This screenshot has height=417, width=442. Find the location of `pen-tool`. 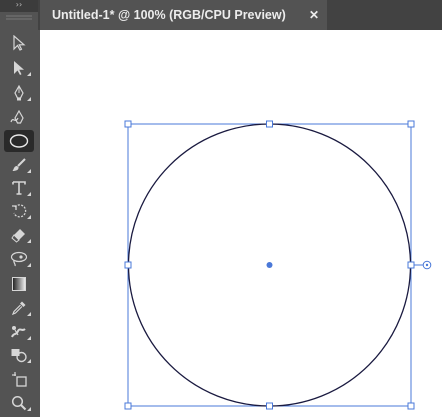

pen-tool is located at coordinates (19, 93).